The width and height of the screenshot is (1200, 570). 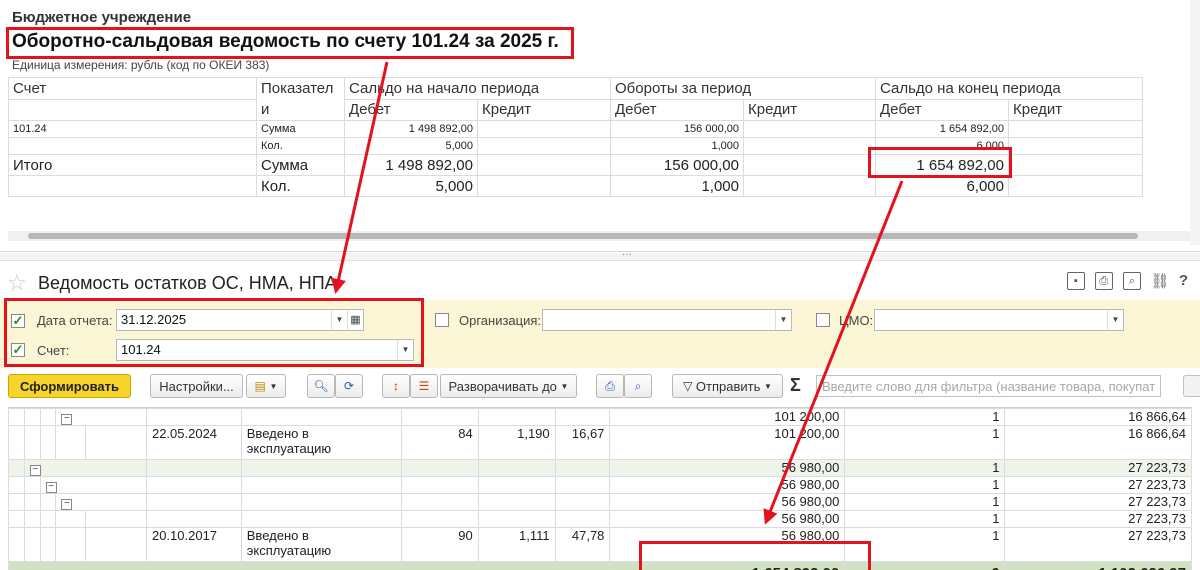 I want to click on account-dropdown-icon: ▼, so click(x=405, y=350).